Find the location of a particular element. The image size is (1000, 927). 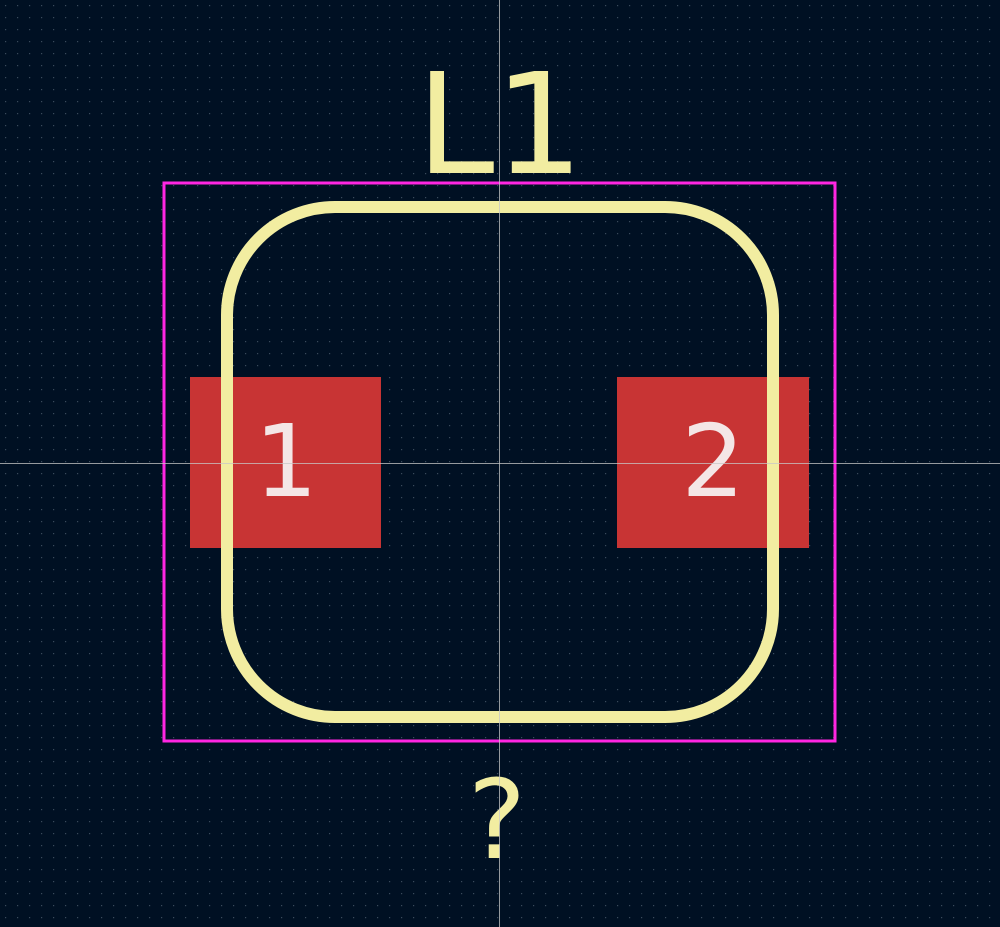

pad-1-number: 1 is located at coordinates (286, 461).